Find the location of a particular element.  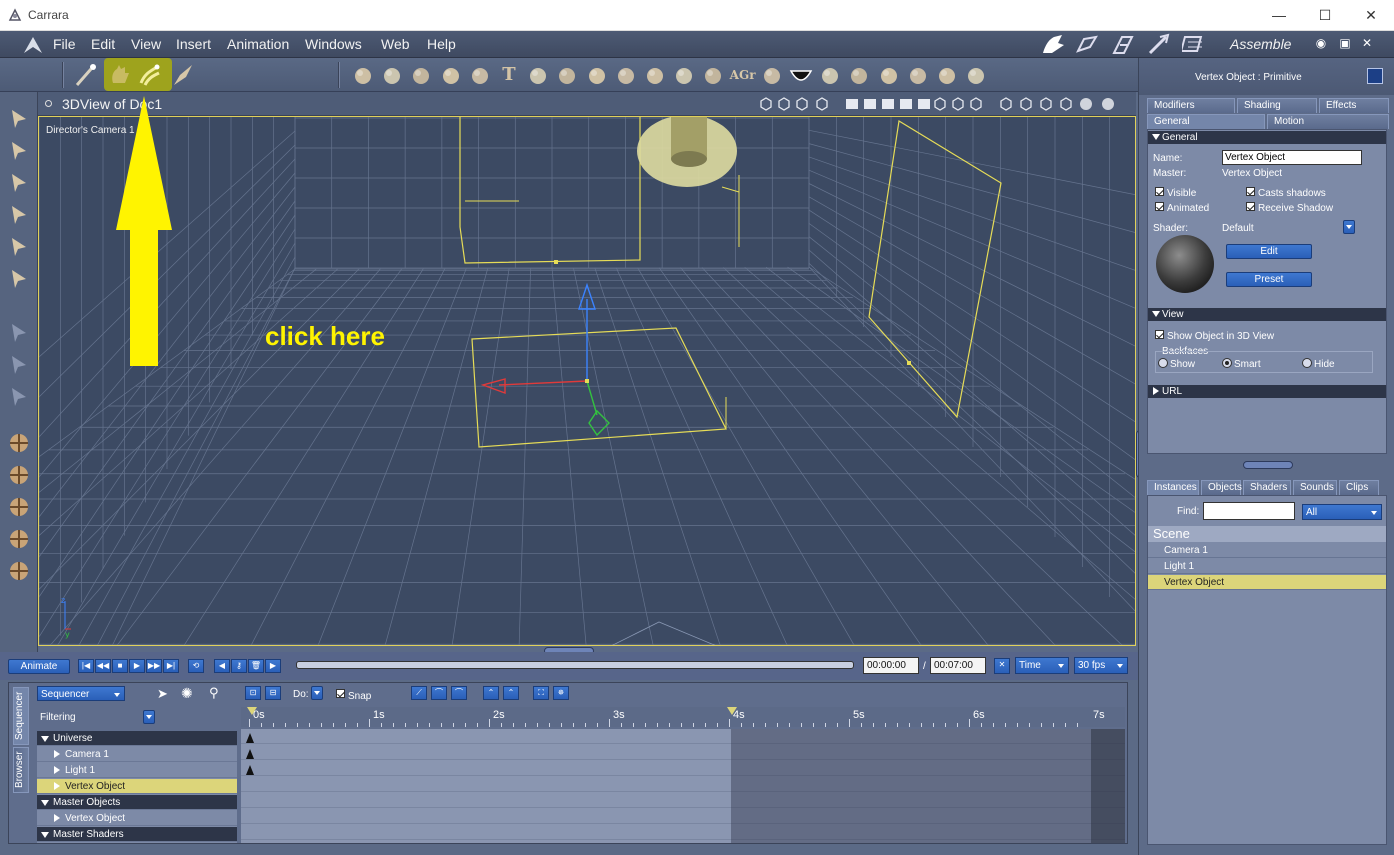

time-mode-icon: ✕ is located at coordinates (1002, 666).